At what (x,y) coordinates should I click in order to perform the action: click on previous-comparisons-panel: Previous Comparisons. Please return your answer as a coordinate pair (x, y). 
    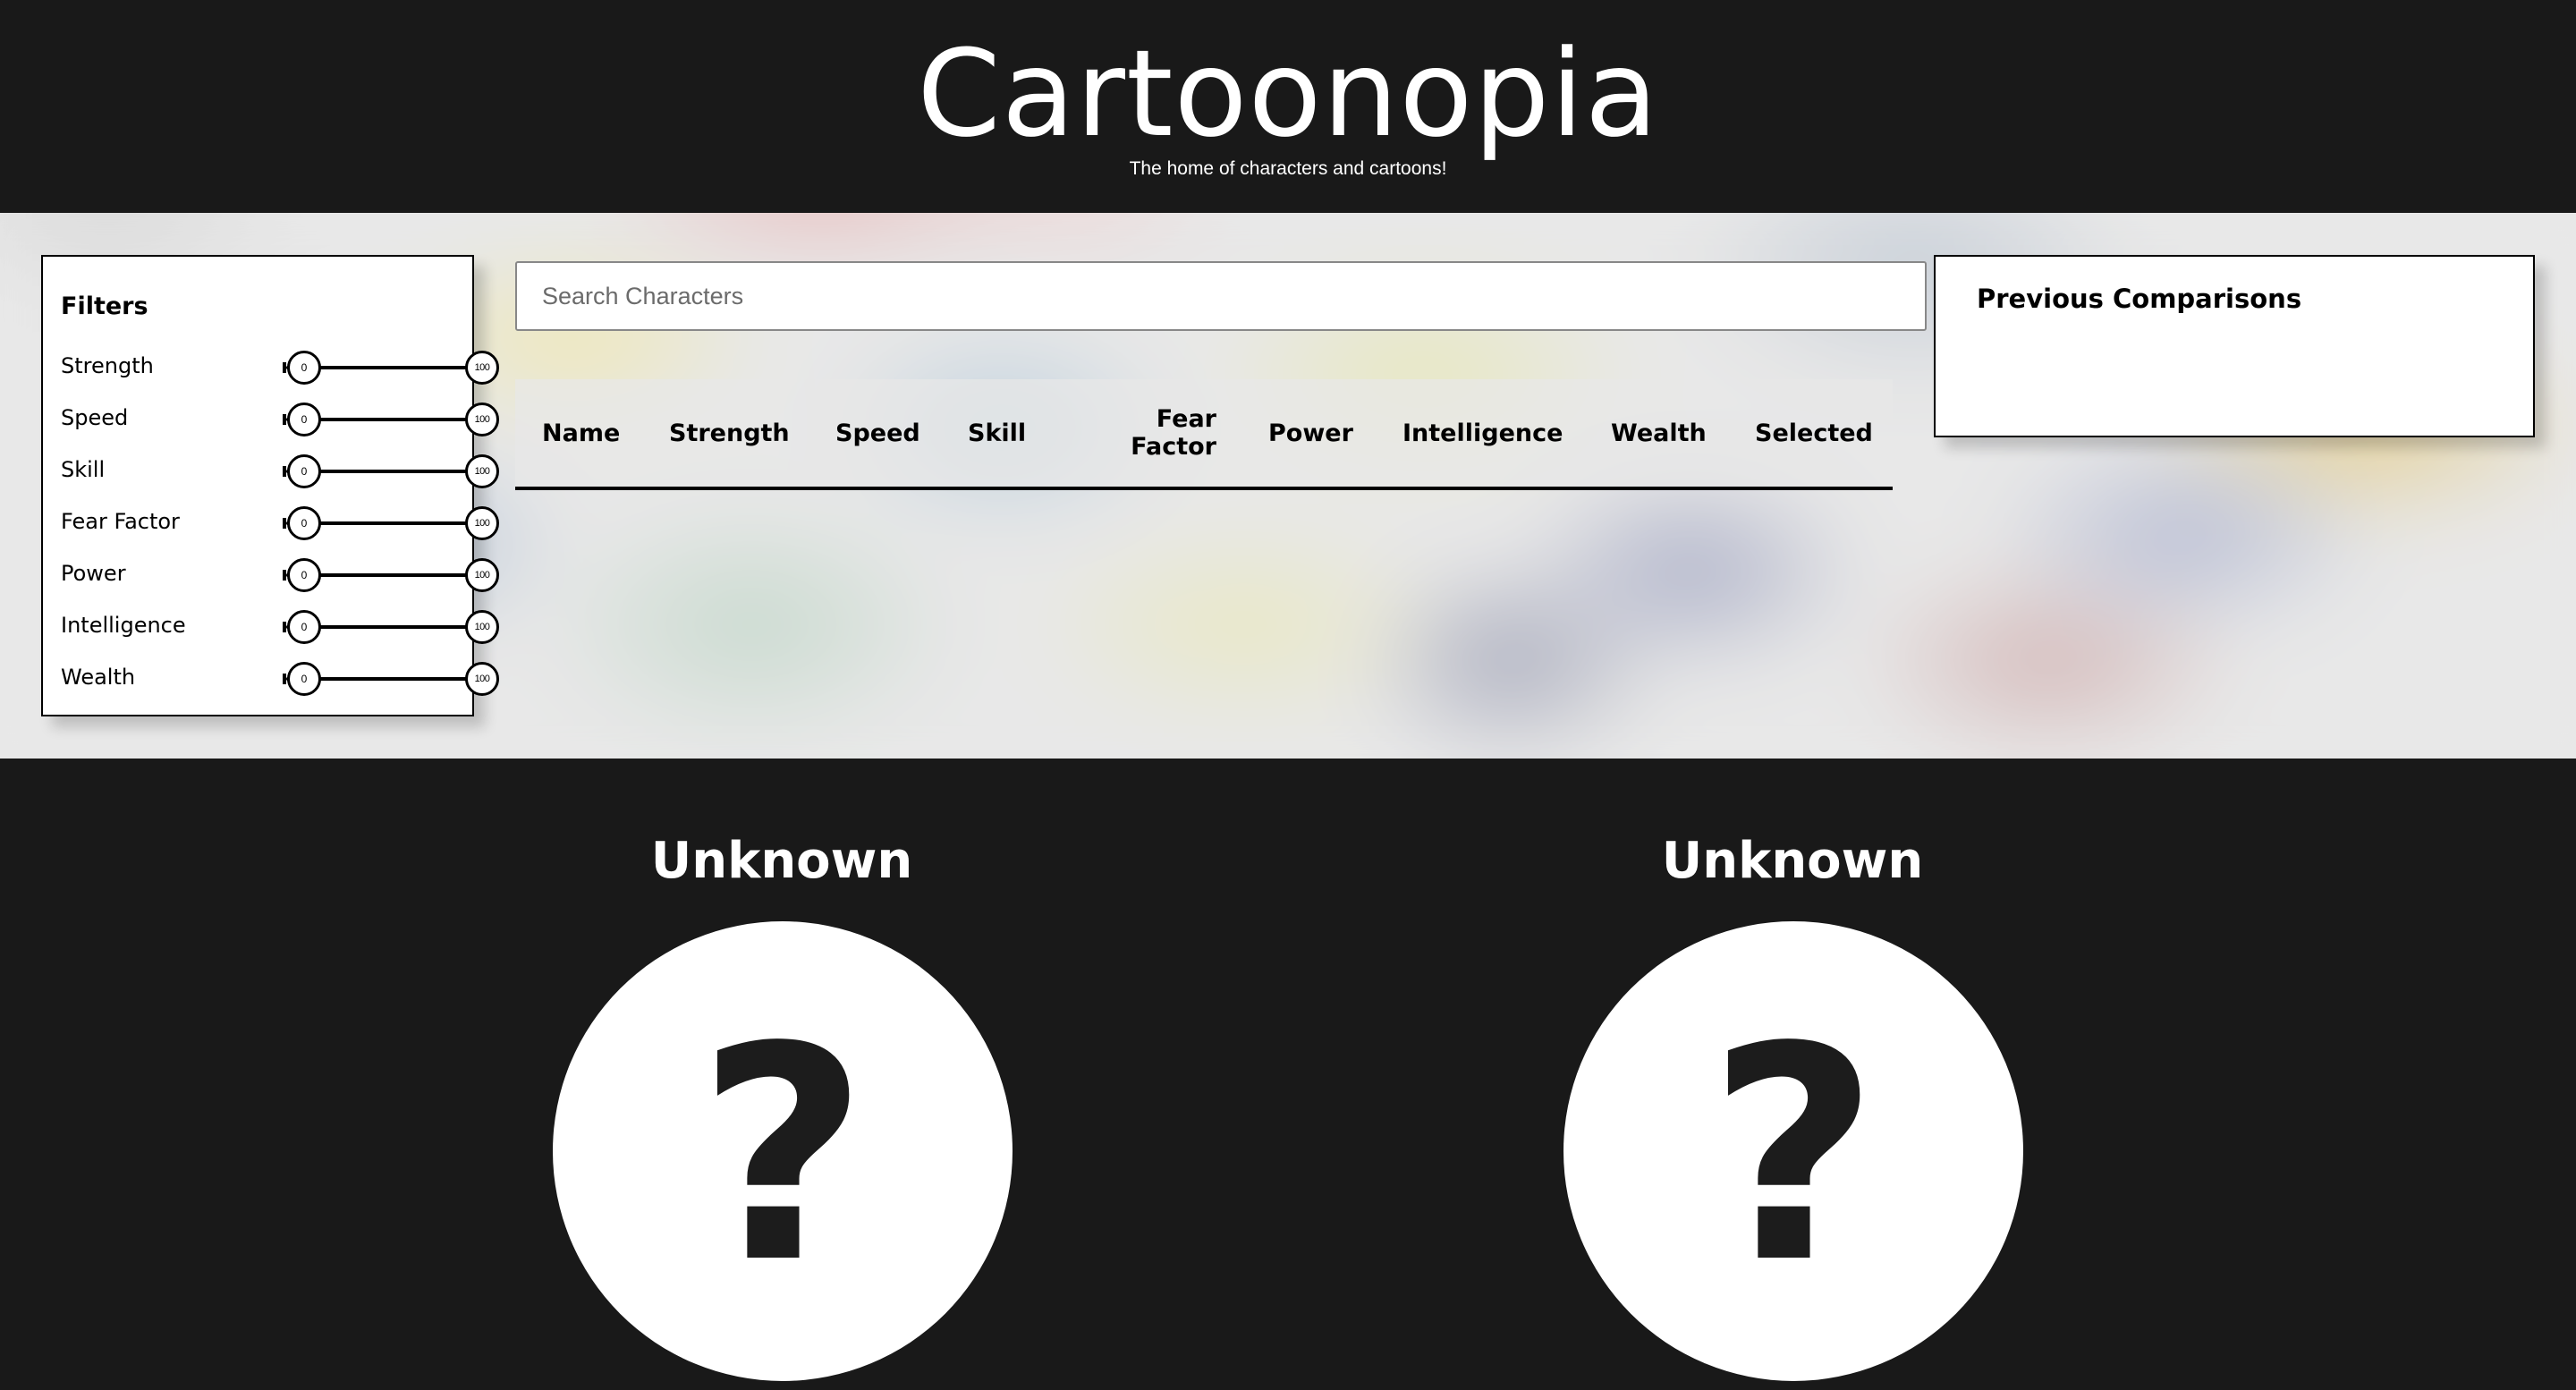
    Looking at the image, I should click on (2234, 346).